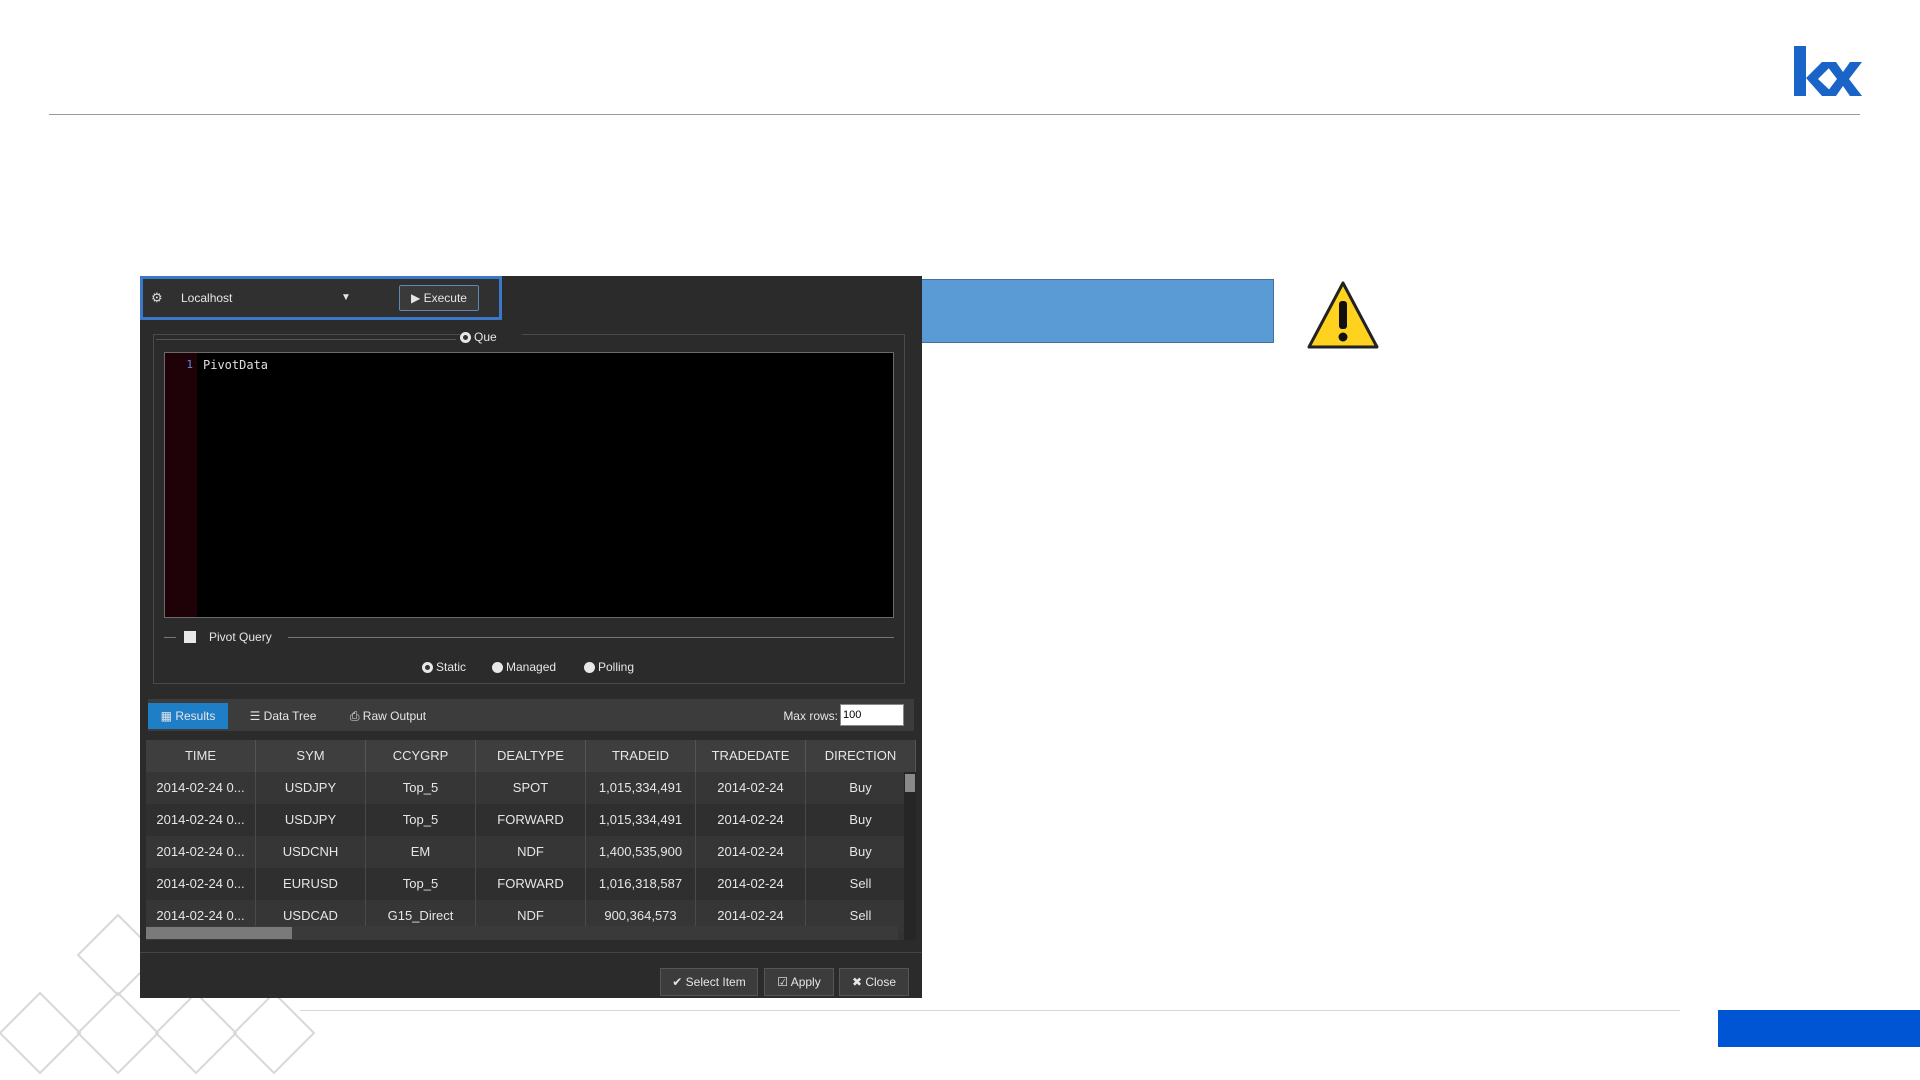  Describe the element at coordinates (529, 485) in the screenshot. I see `code-editor: 1 PivotData` at that location.